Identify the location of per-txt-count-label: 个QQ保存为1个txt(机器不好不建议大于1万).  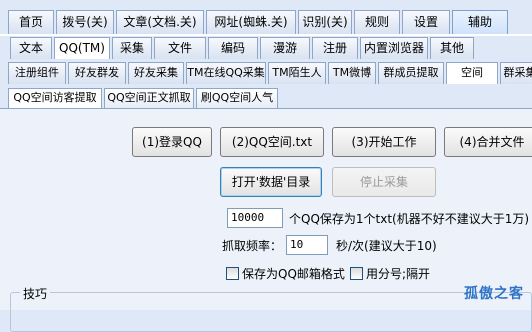
(409, 219).